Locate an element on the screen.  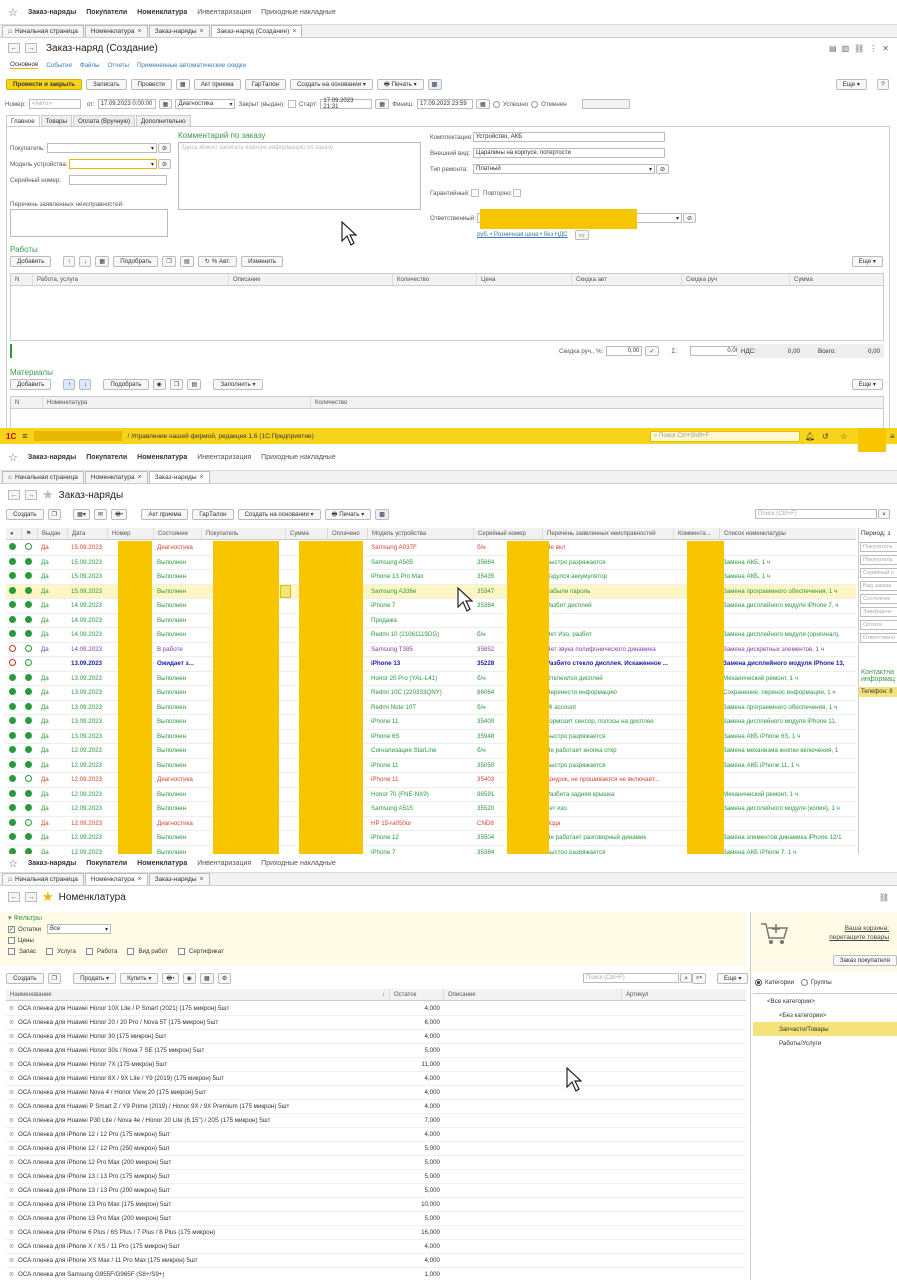
formtab-main: Главное is located at coordinates (23, 120).